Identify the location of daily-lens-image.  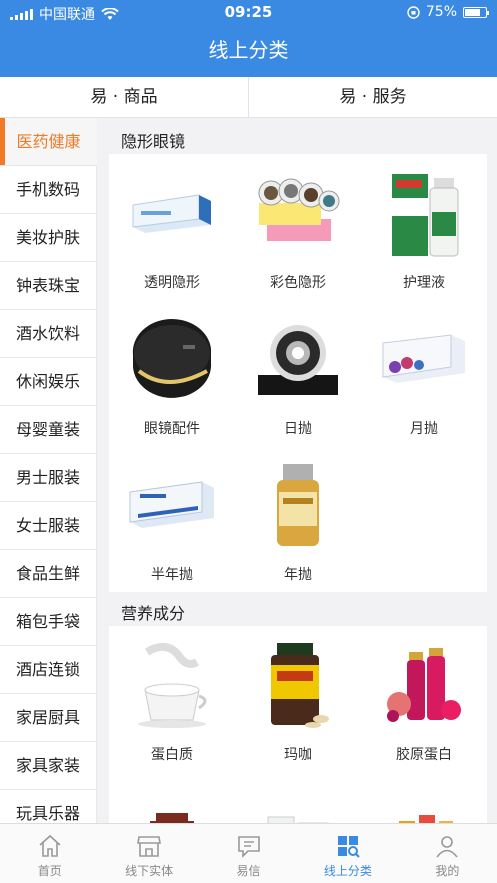
(298, 359).